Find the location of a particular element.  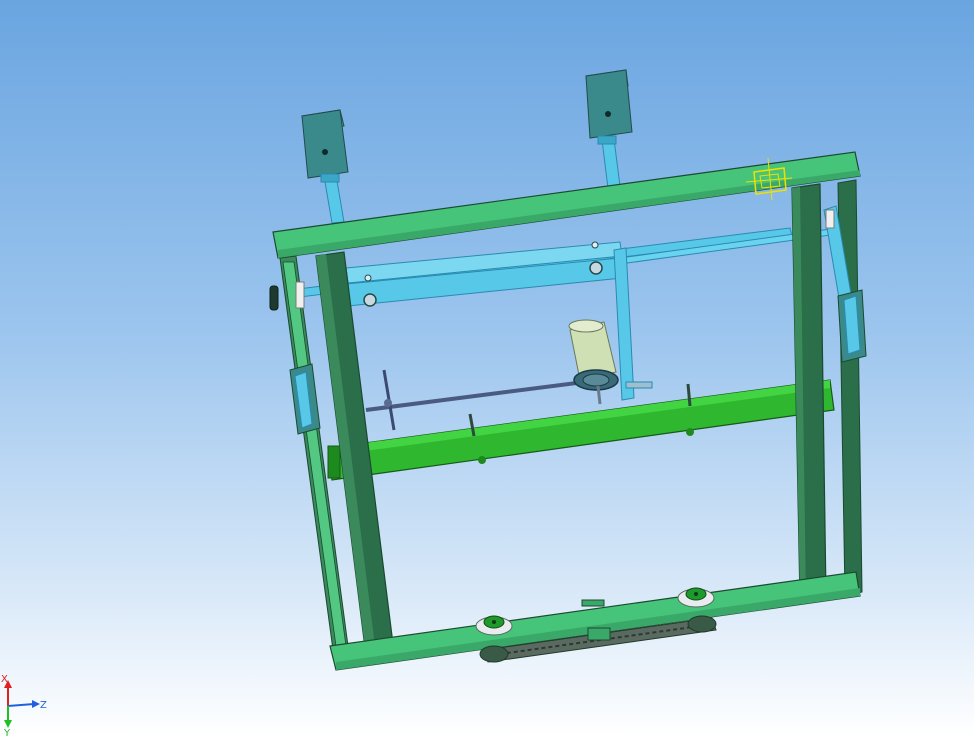

crossbar-endcap-left is located at coordinates (334, 462).